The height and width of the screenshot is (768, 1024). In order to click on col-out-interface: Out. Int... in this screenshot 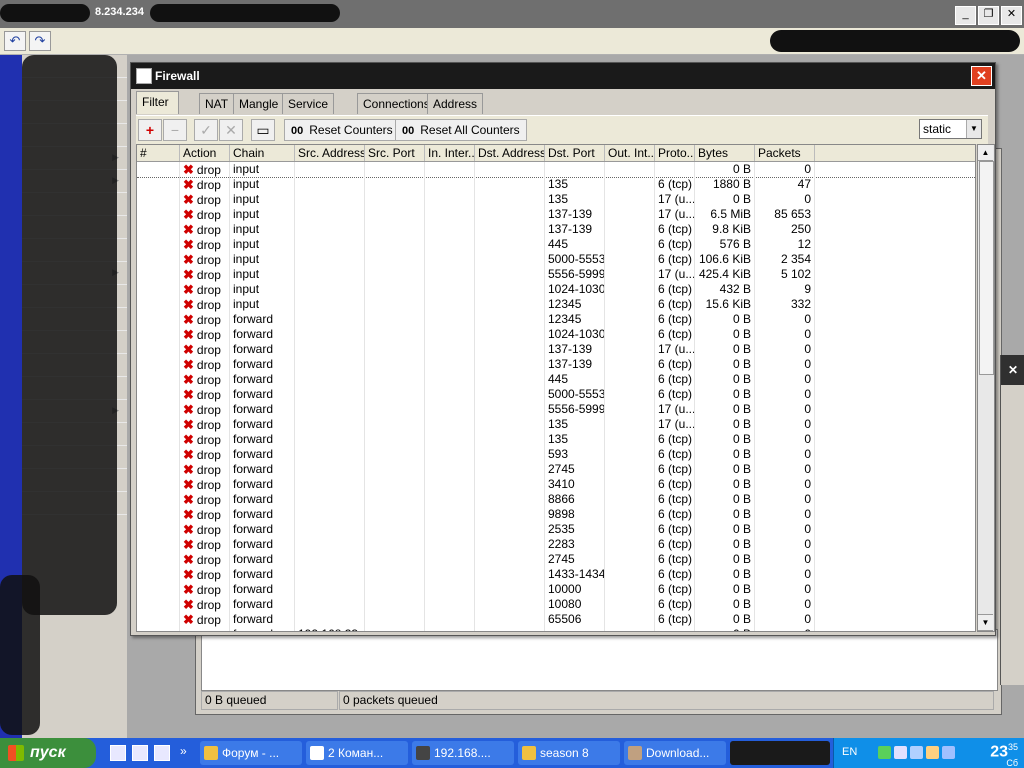, I will do `click(630, 153)`.